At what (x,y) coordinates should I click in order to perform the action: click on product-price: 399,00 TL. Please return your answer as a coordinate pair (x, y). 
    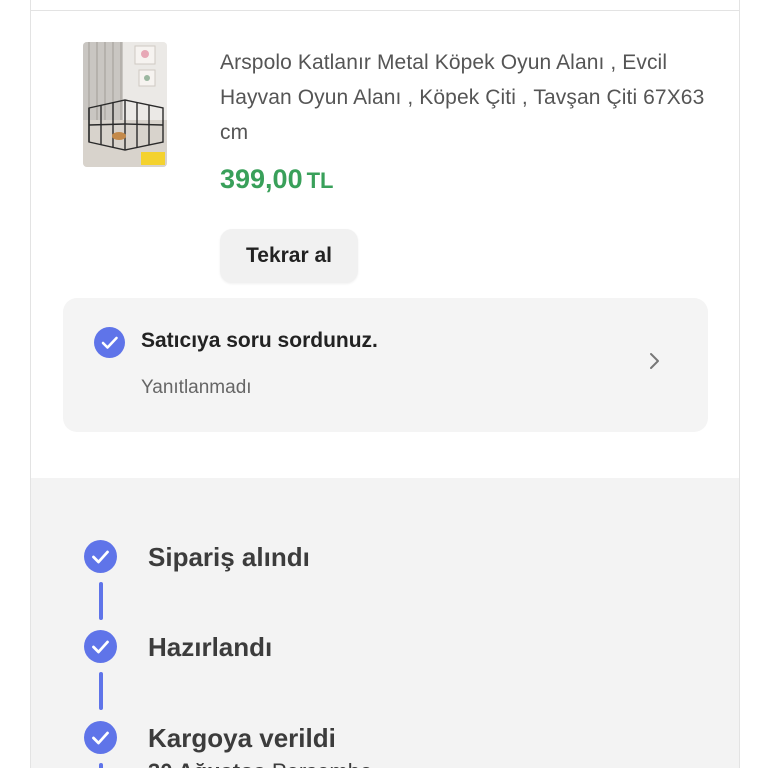
    Looking at the image, I should click on (276, 179).